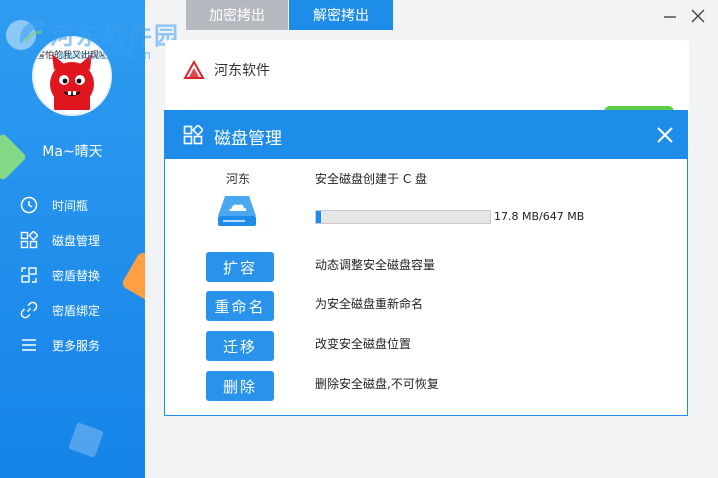 This screenshot has width=718, height=478. I want to click on close-window-button, so click(698, 16).